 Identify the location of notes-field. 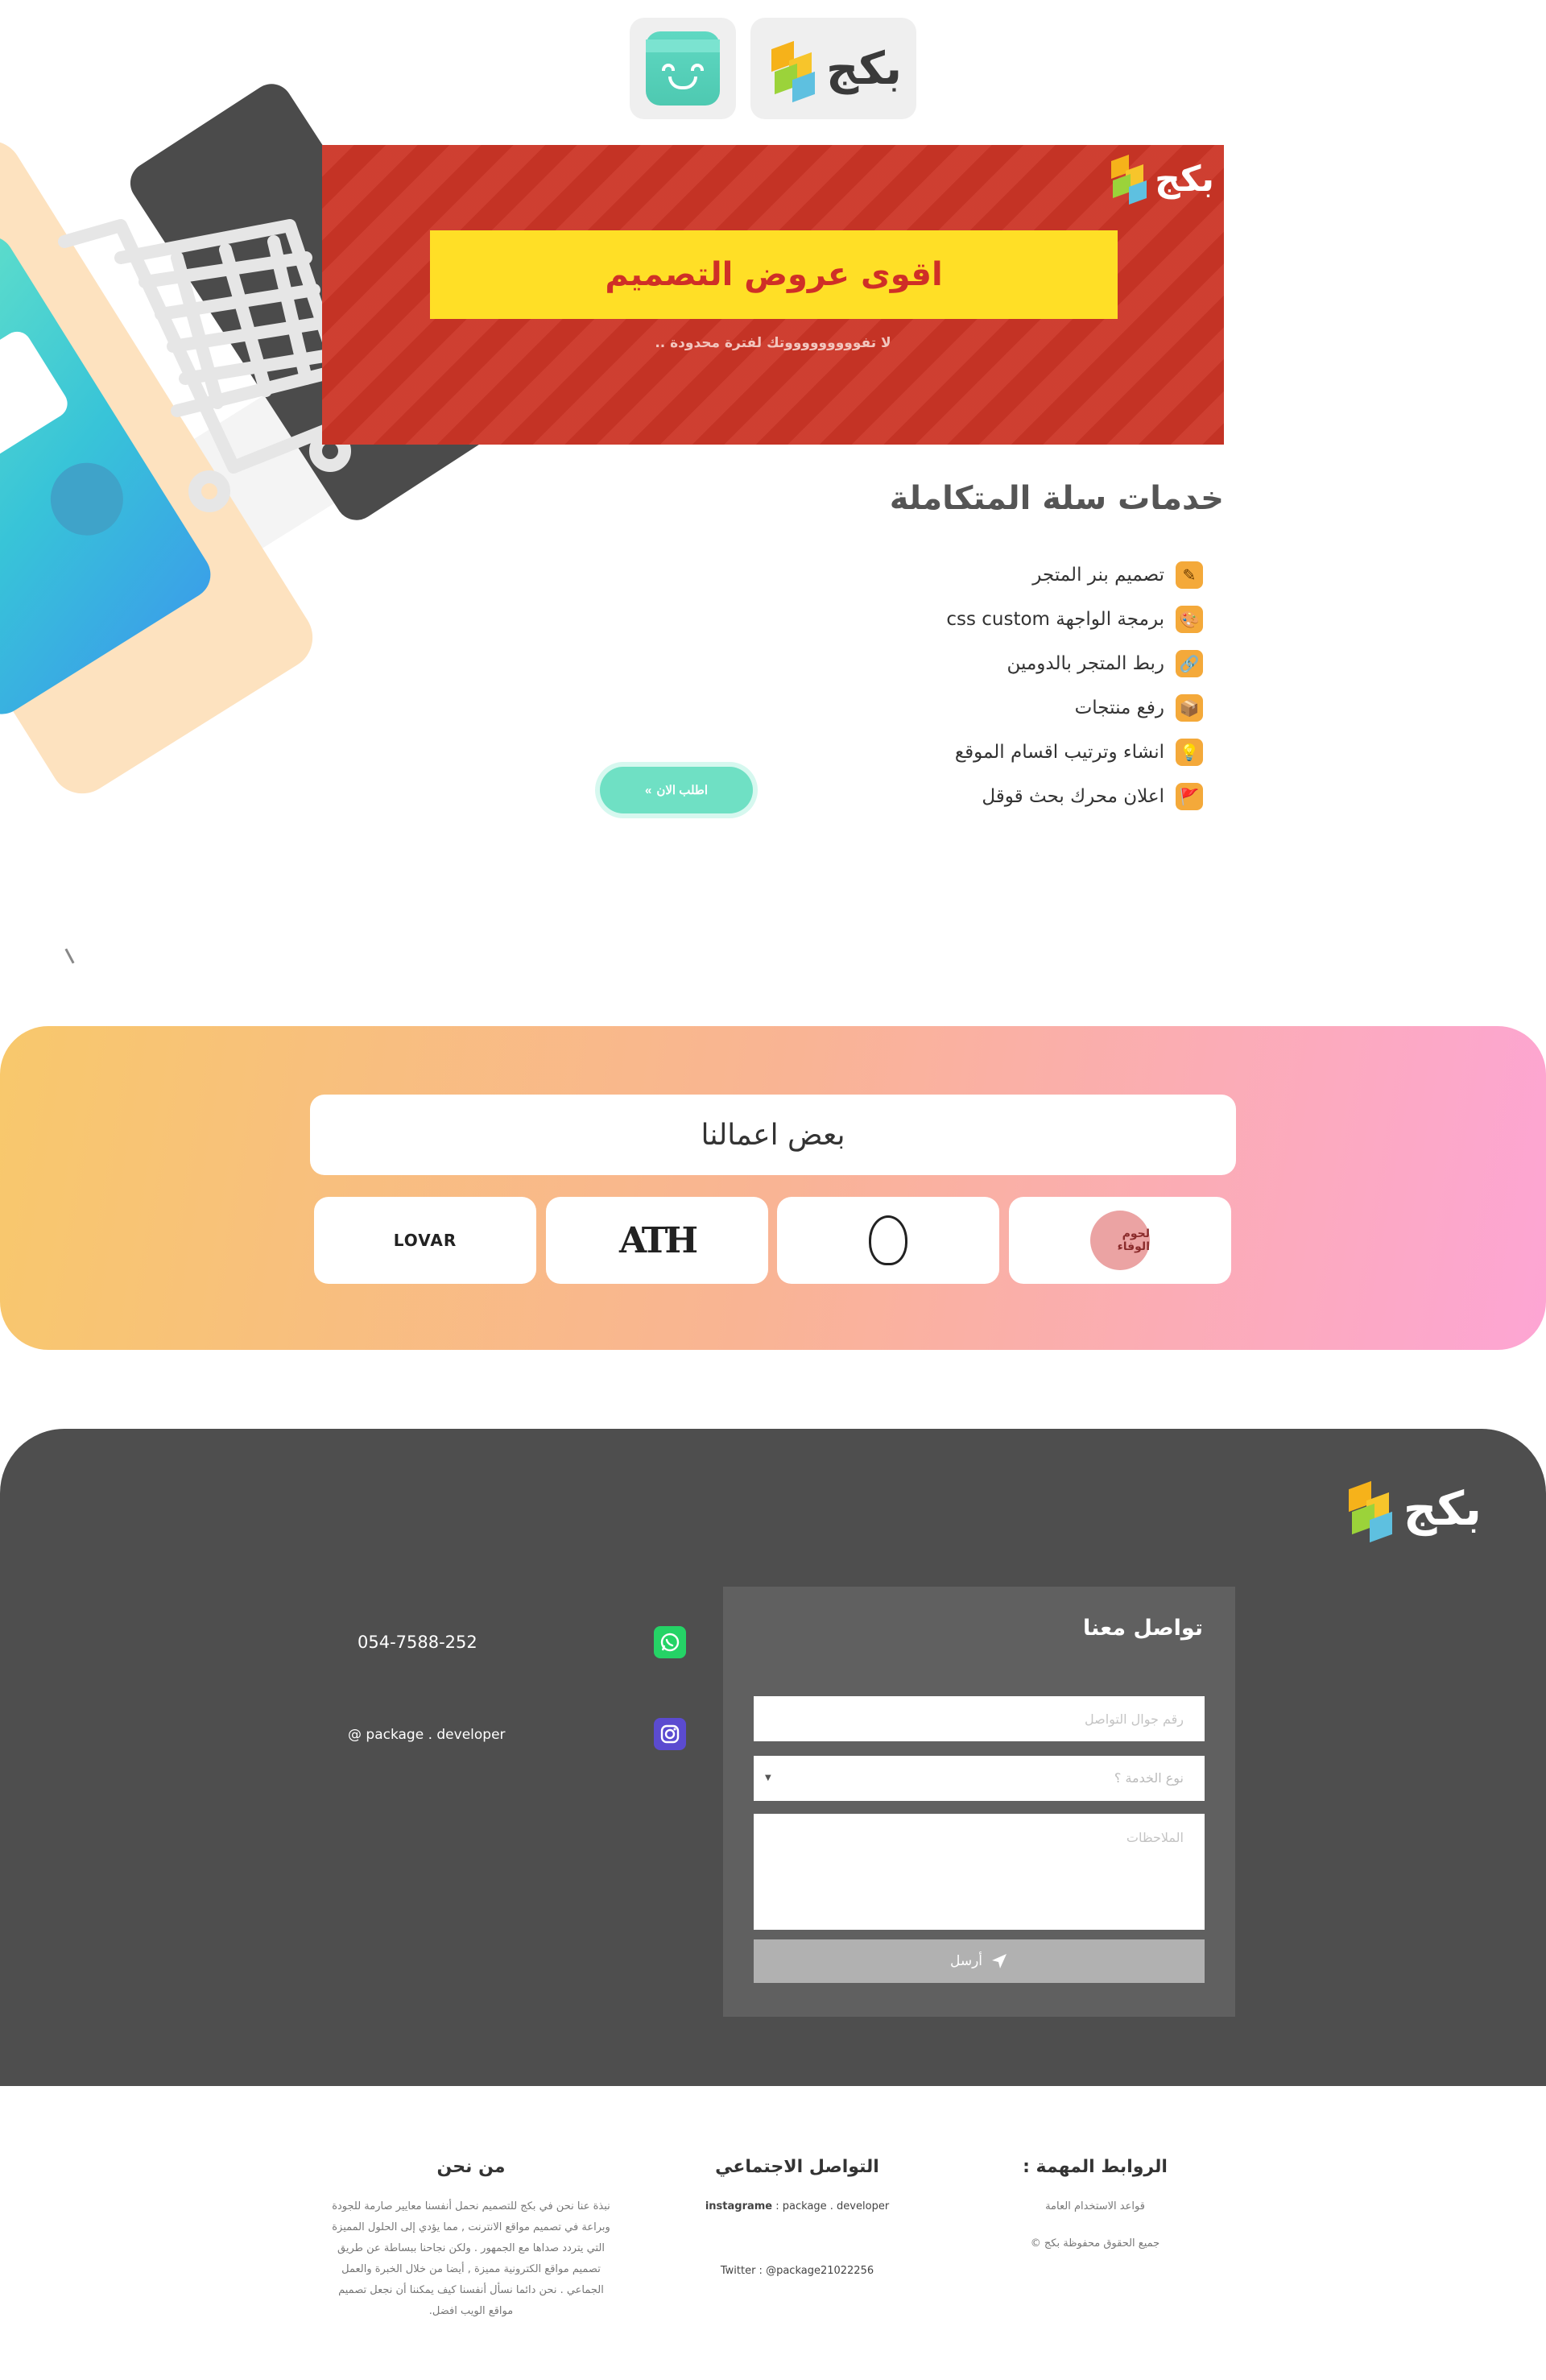
(979, 1872).